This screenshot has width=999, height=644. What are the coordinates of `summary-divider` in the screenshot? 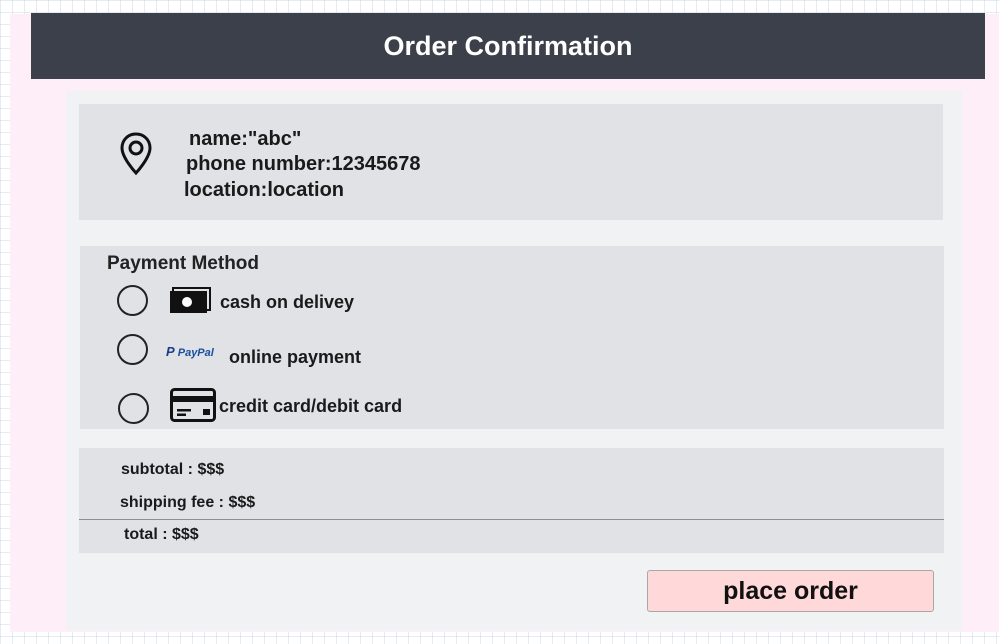 It's located at (511, 519).